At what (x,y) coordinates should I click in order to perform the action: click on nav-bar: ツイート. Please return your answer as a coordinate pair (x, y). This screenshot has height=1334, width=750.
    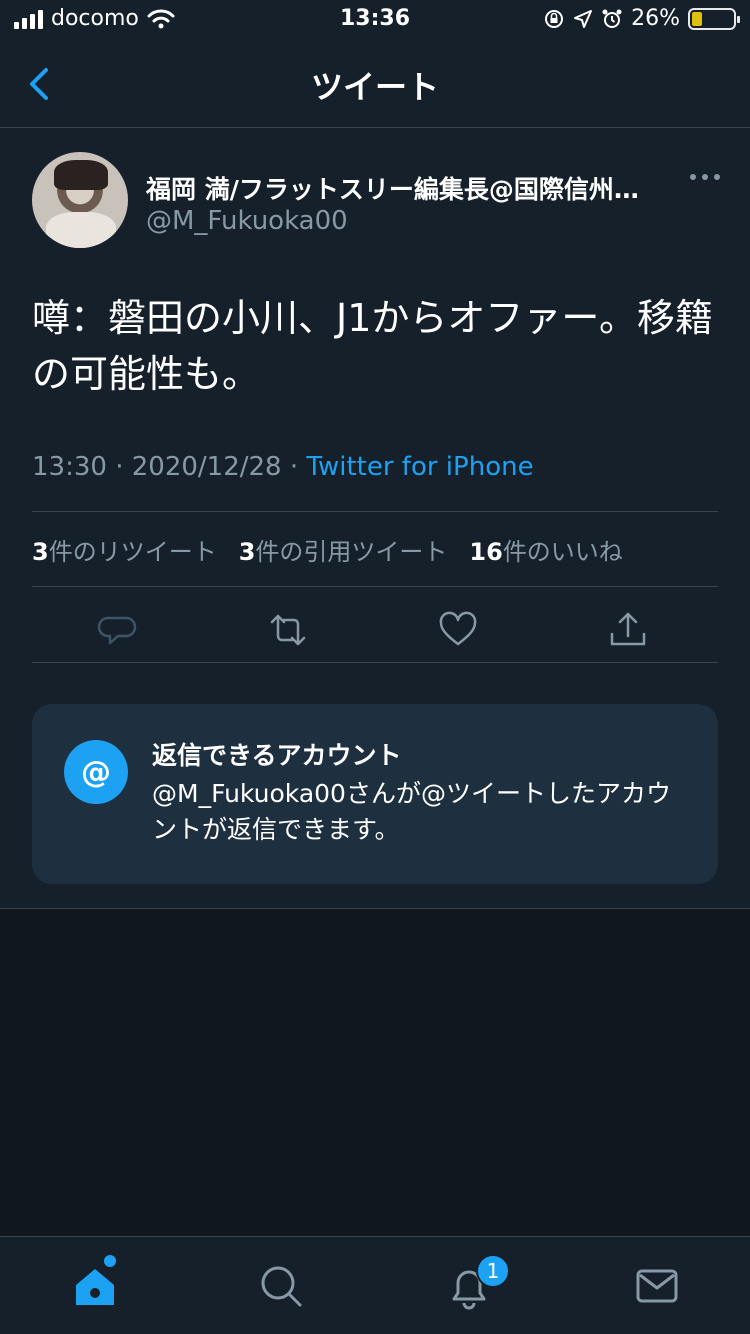
    Looking at the image, I should click on (375, 84).